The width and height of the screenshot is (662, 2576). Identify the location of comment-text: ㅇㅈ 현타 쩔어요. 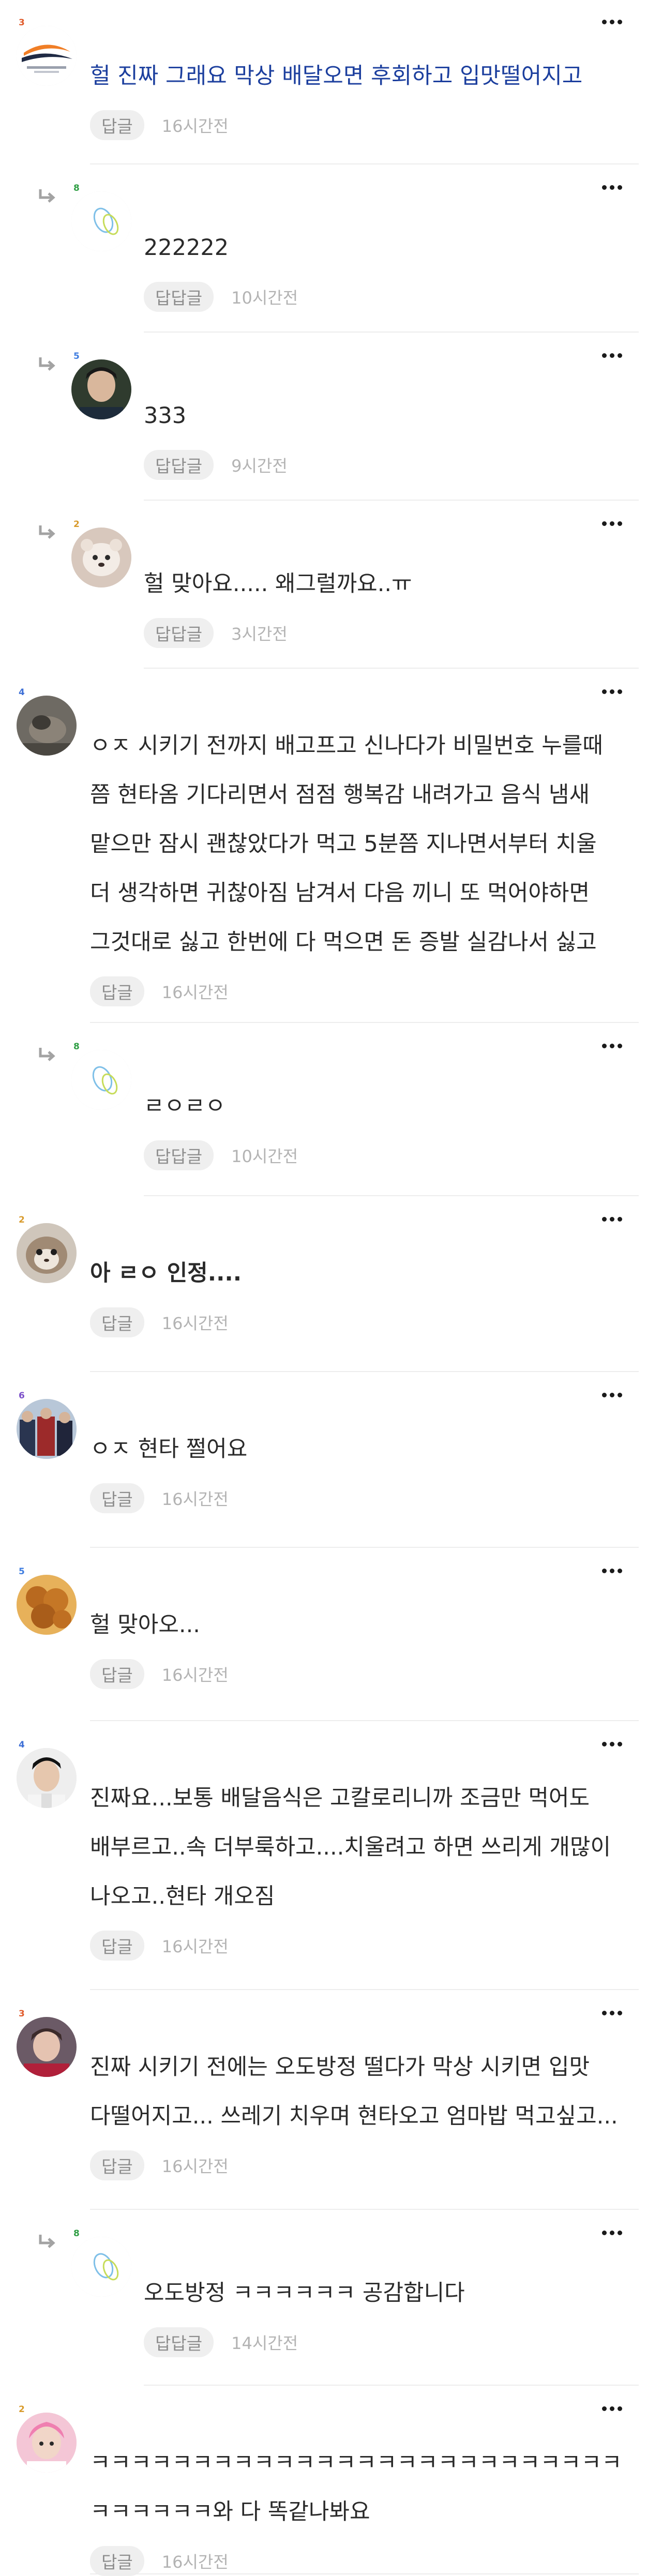
(169, 1449).